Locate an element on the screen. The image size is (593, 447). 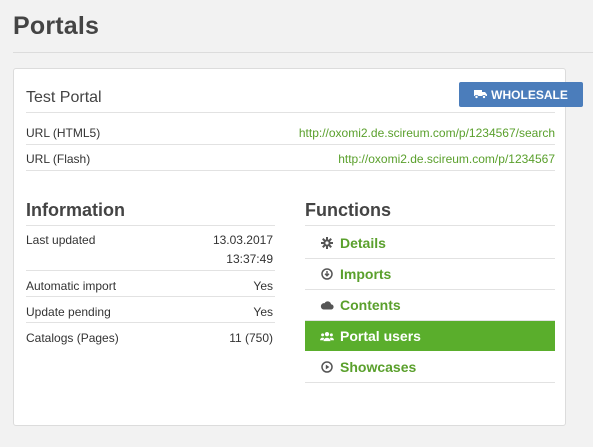
update-pending-value: Yes is located at coordinates (263, 312).